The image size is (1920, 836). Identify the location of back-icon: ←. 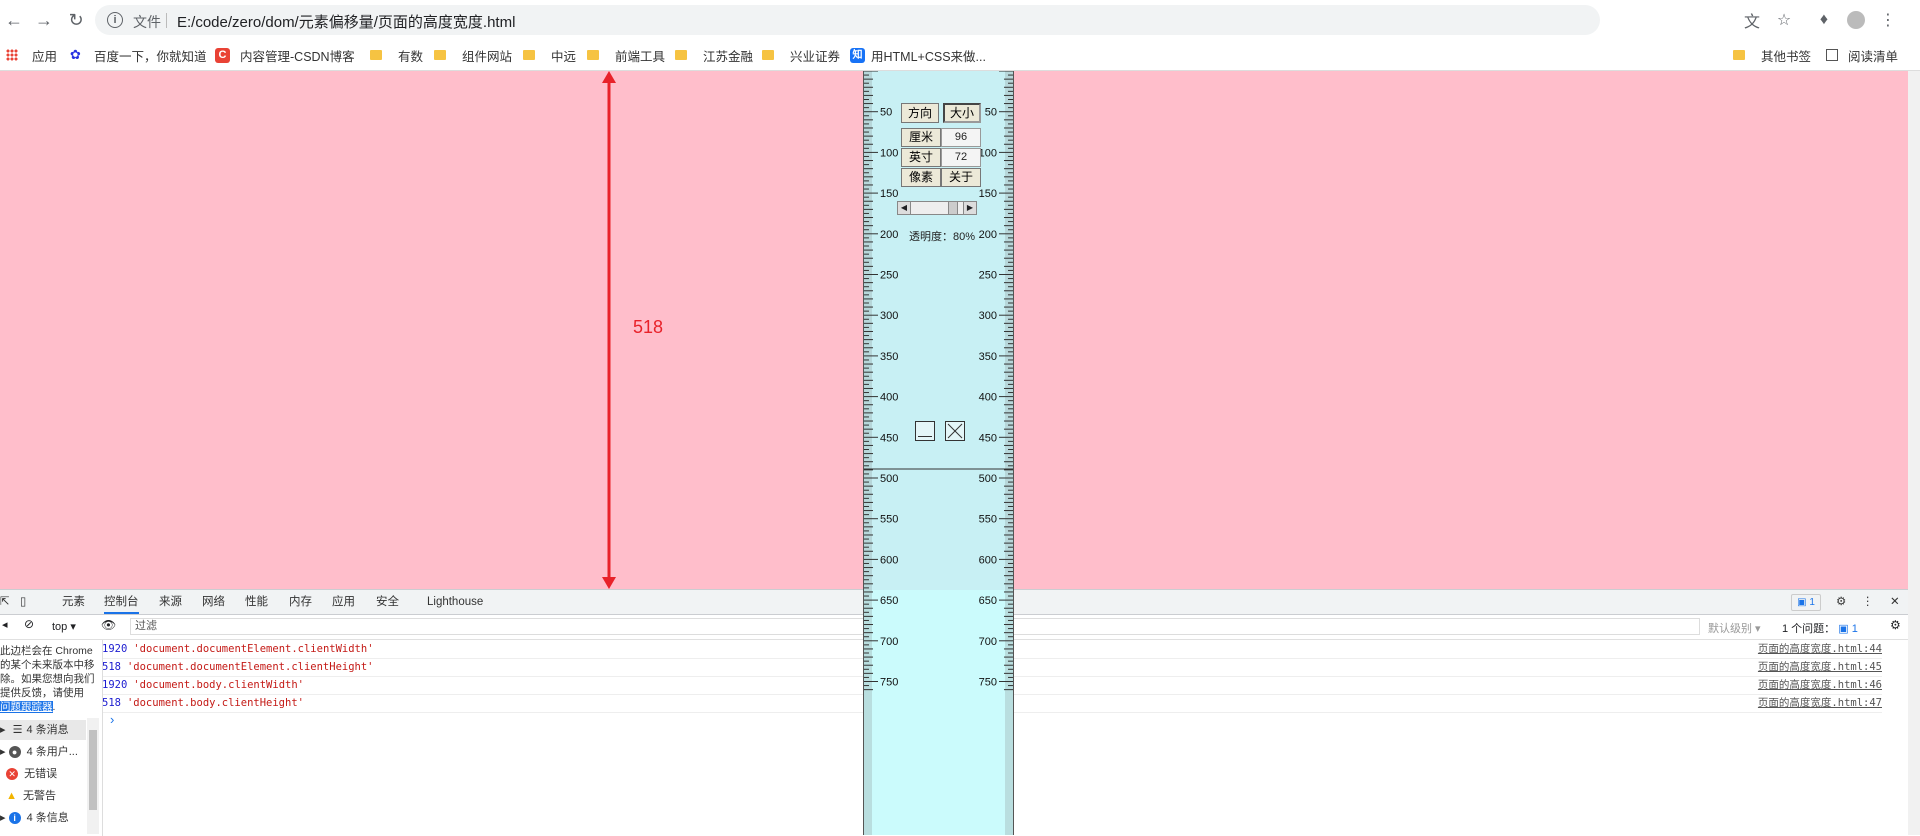
(14, 20).